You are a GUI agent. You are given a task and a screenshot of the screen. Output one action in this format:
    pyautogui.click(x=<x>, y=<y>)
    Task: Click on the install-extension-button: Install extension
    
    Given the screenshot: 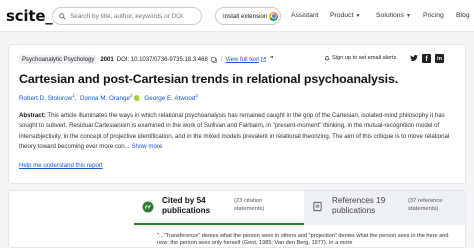 What is the action you would take?
    pyautogui.click(x=248, y=16)
    